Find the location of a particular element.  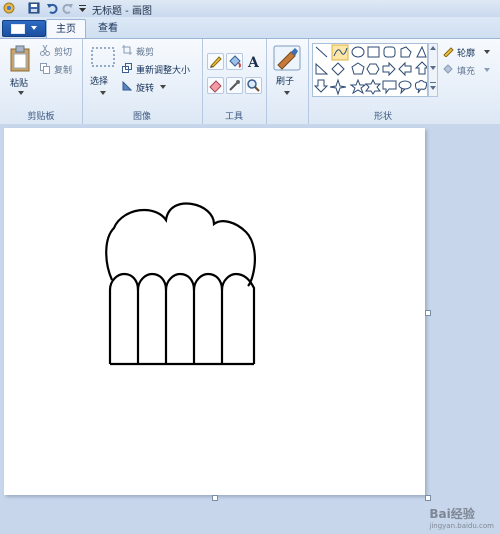

left-arrow-shape-icon is located at coordinates (405, 69).